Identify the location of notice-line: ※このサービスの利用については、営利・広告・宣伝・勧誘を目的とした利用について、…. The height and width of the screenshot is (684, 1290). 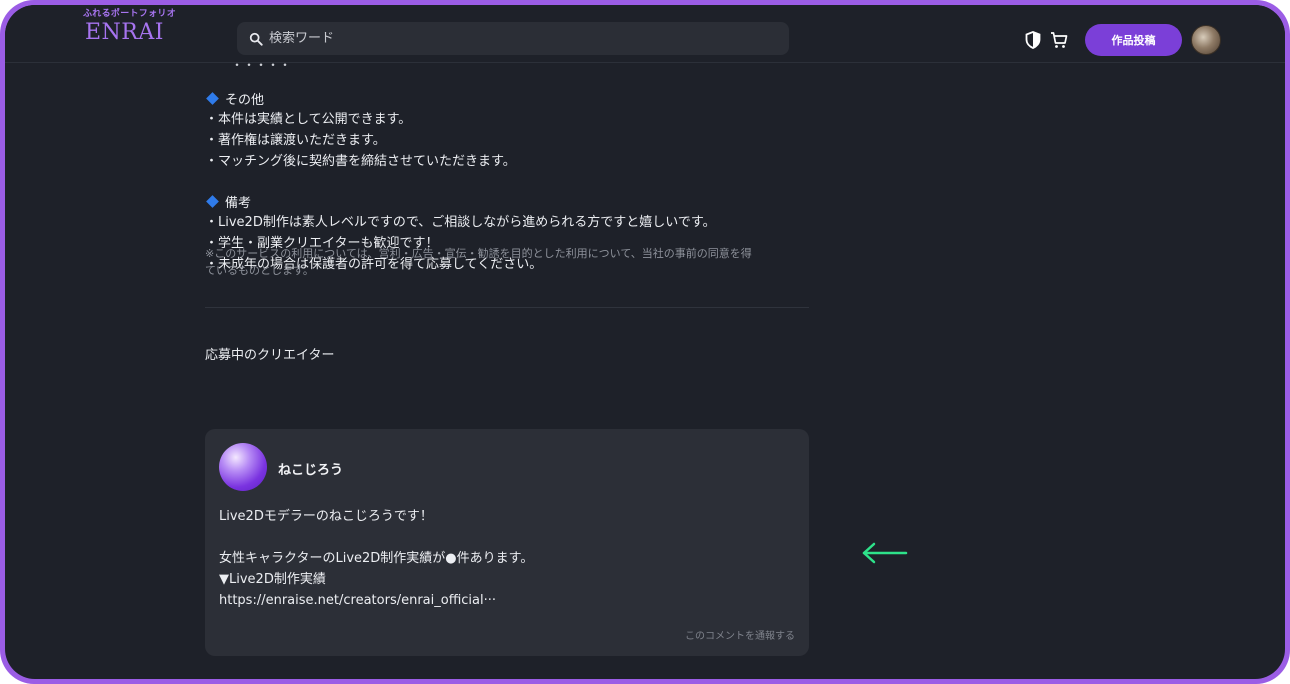
(478, 253).